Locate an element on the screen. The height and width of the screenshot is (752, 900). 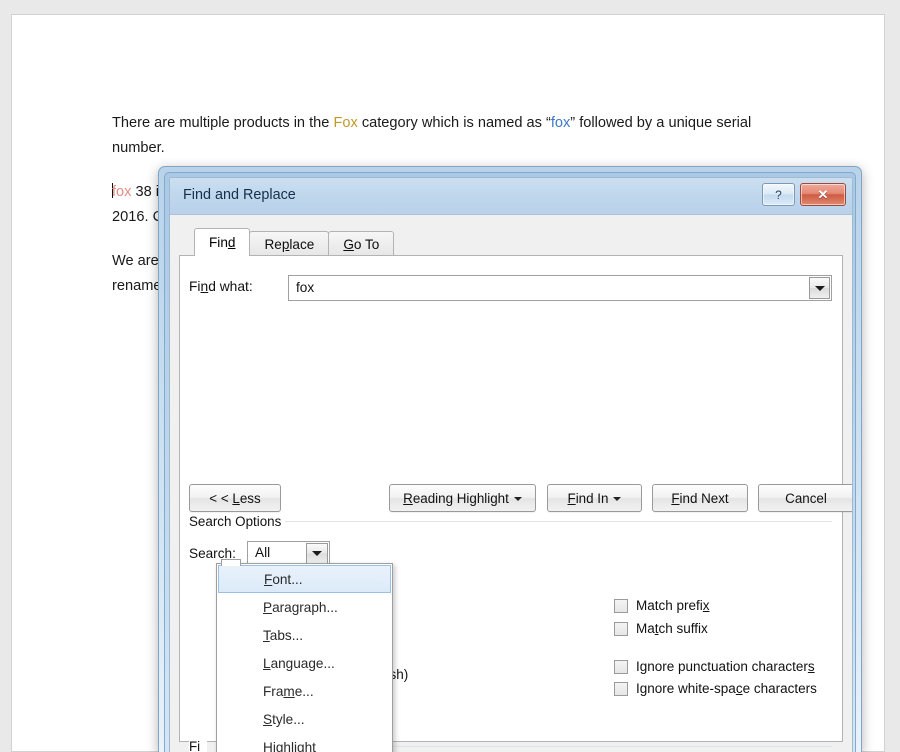
dialog-title: Find and Replace is located at coordinates (239, 195).